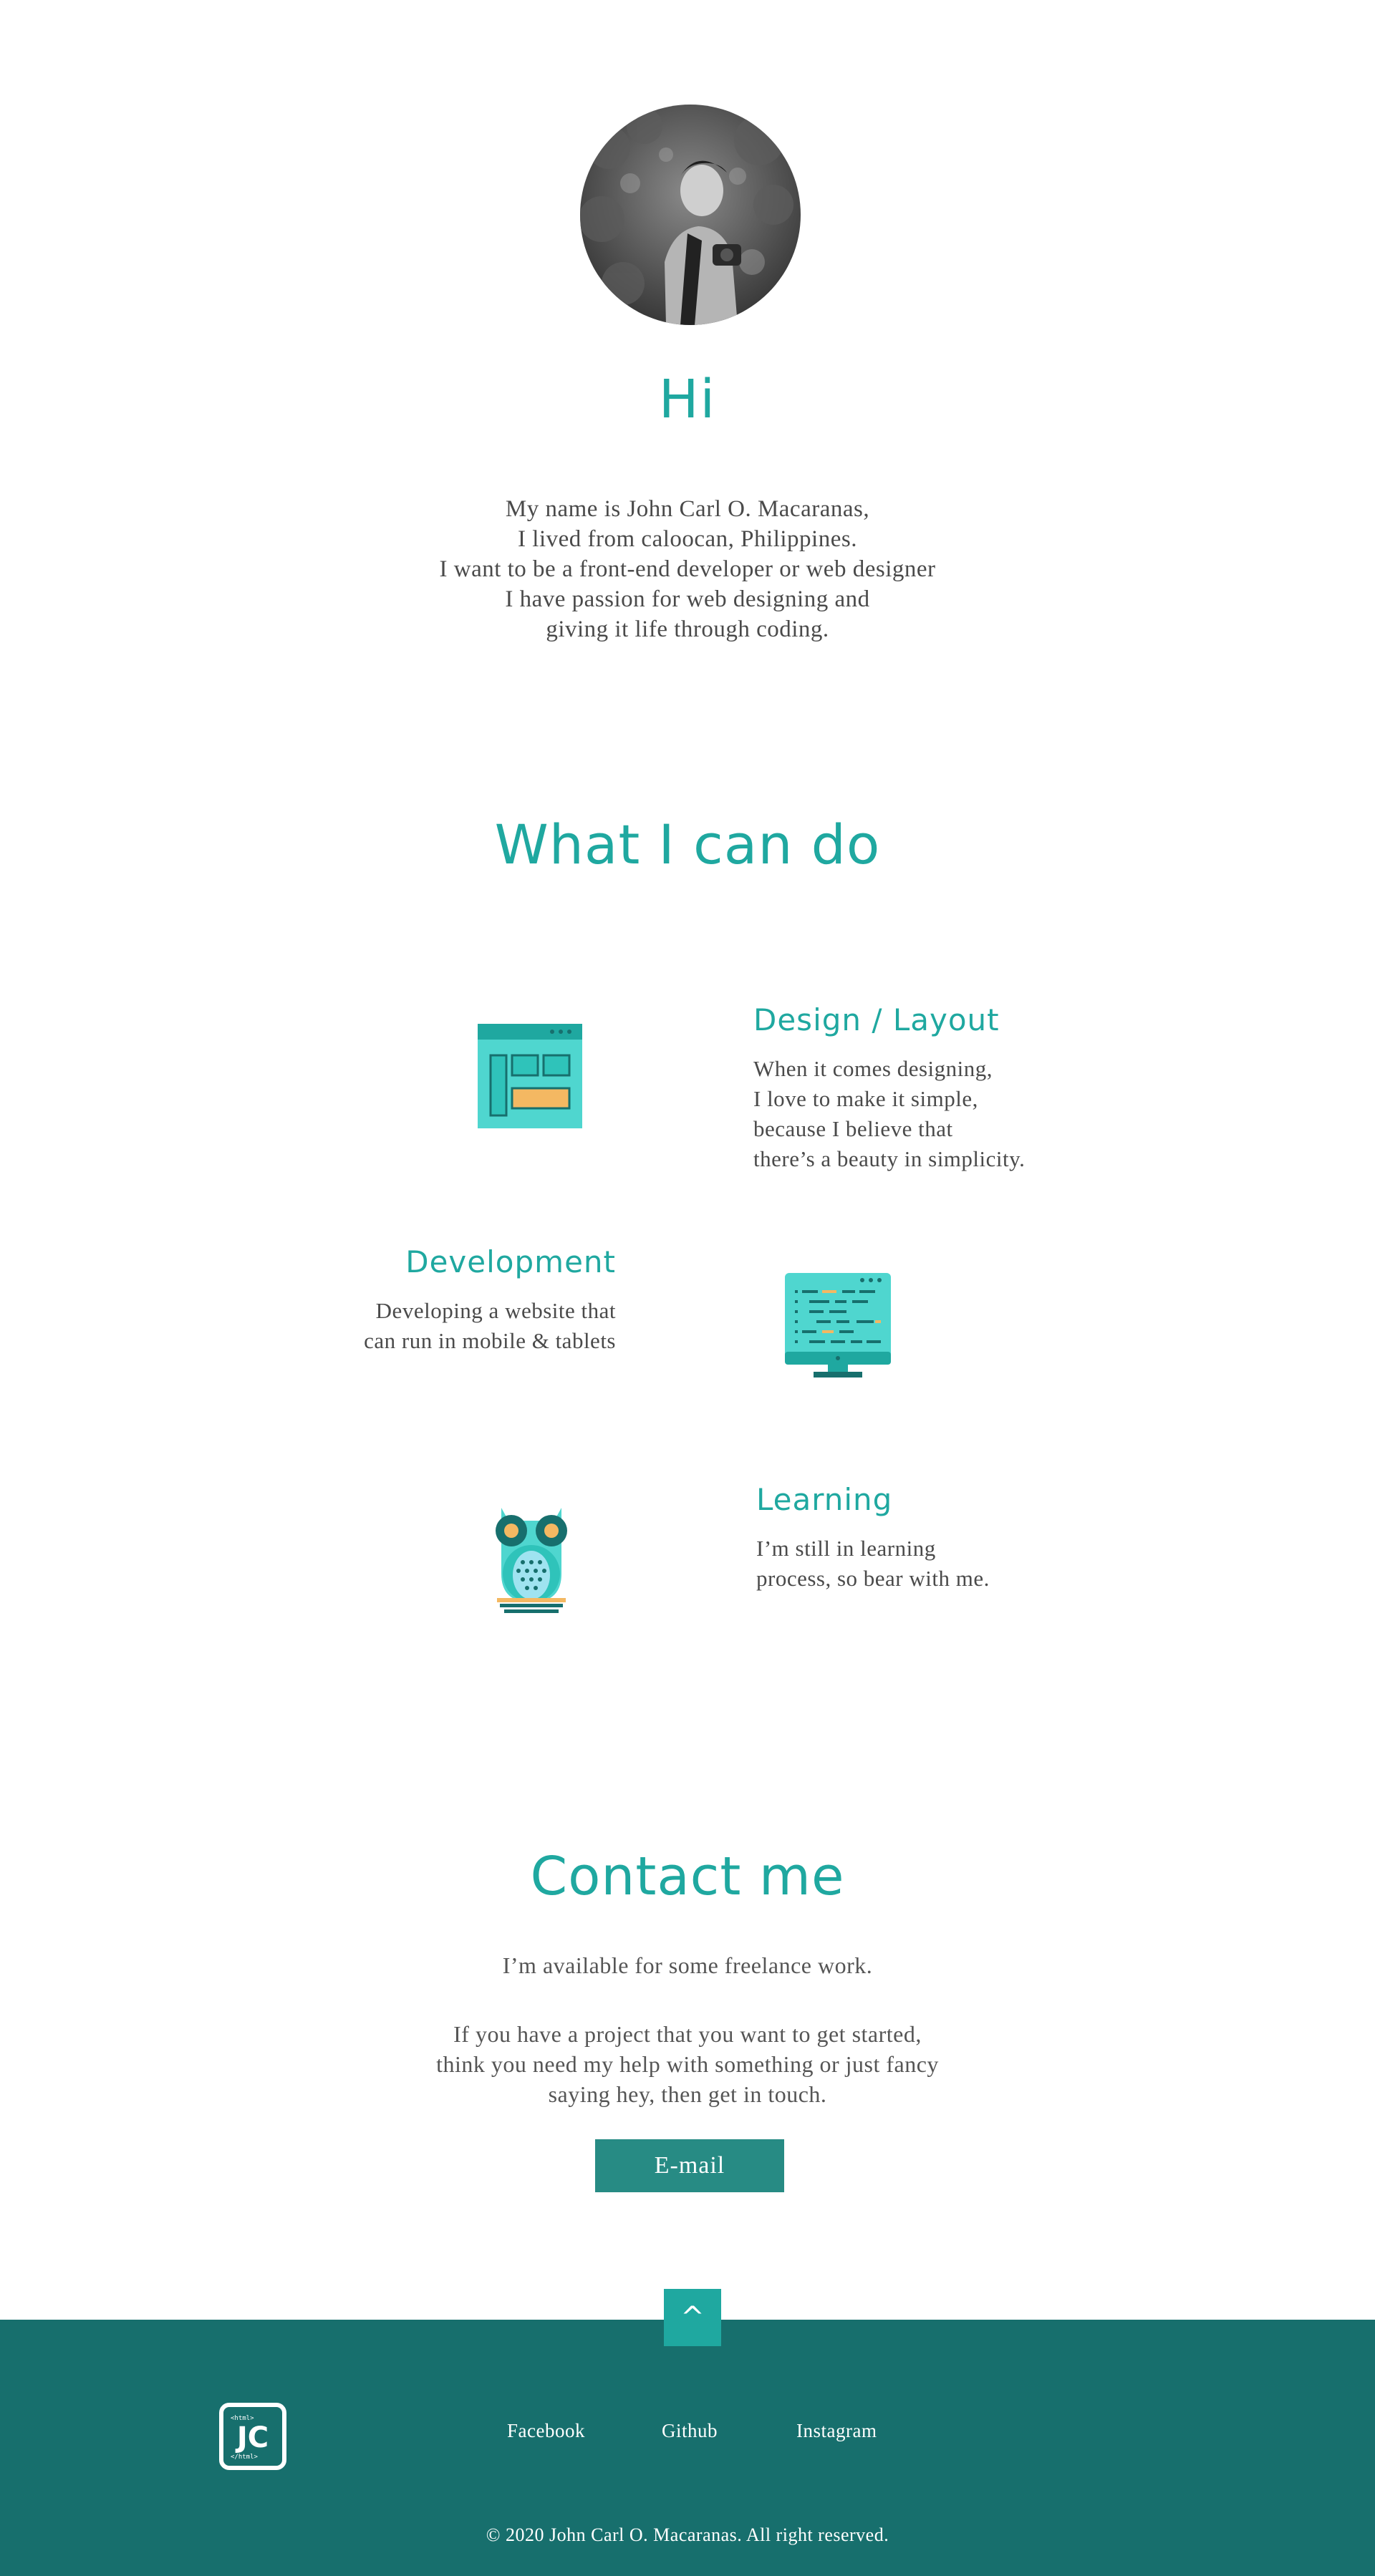 The image size is (1375, 2576). What do you see at coordinates (688, 1877) in the screenshot?
I see `contact-heading: Contact me` at bounding box center [688, 1877].